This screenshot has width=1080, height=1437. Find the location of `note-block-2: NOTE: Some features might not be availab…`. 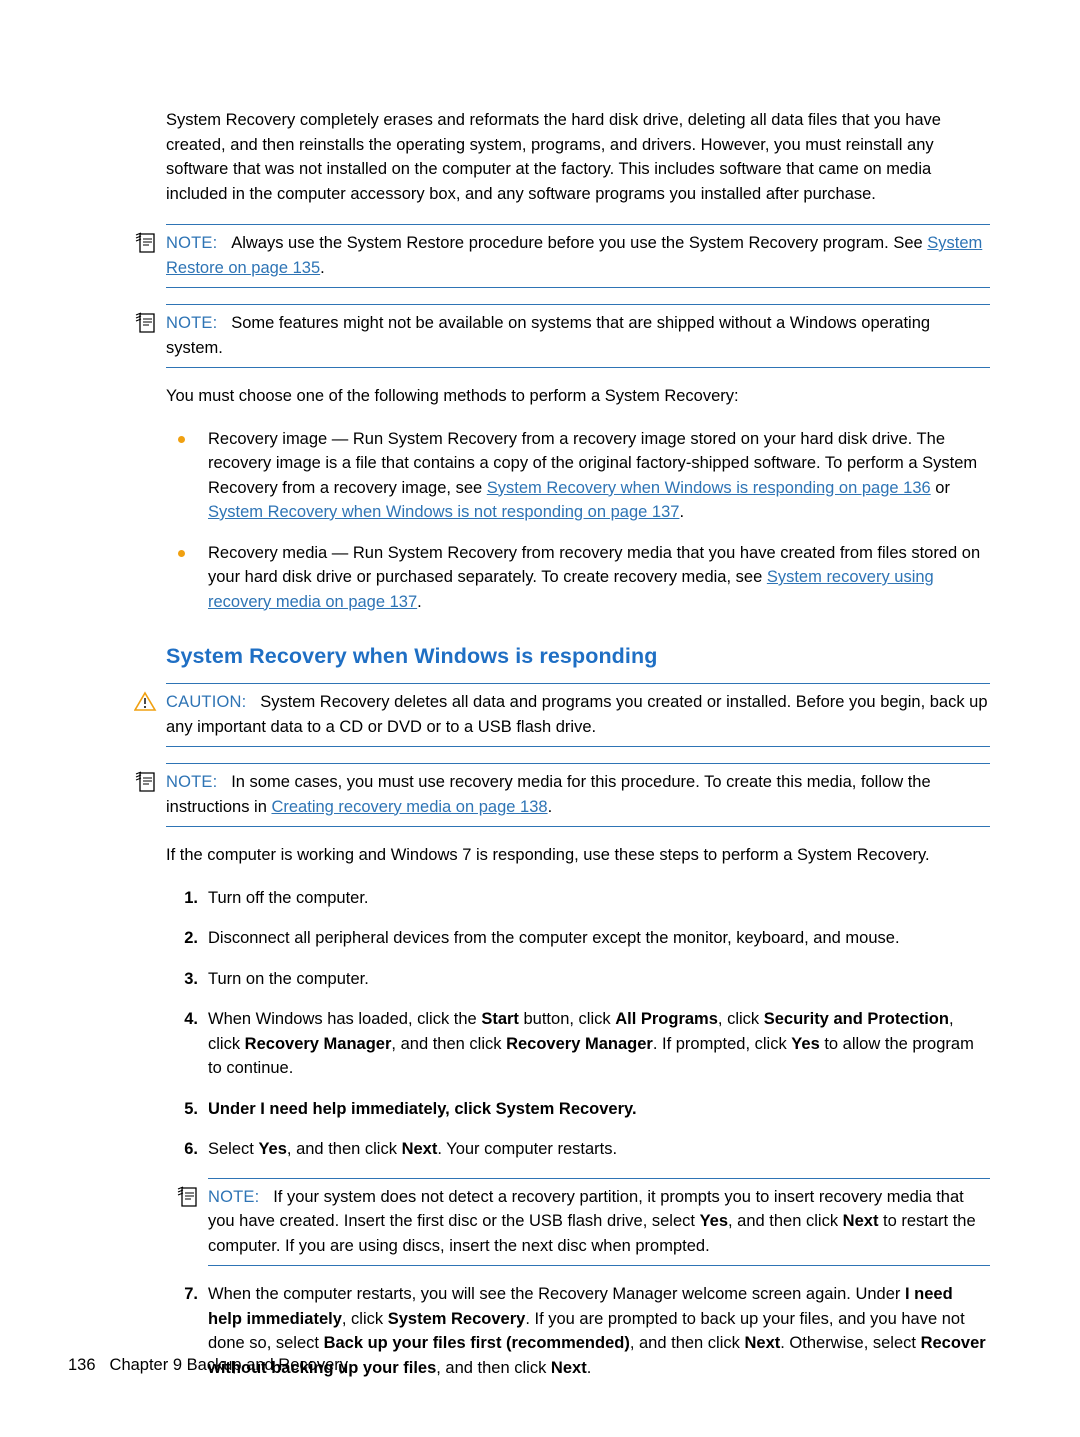

note-block-2: NOTE: Some features might not be availab… is located at coordinates (562, 336).